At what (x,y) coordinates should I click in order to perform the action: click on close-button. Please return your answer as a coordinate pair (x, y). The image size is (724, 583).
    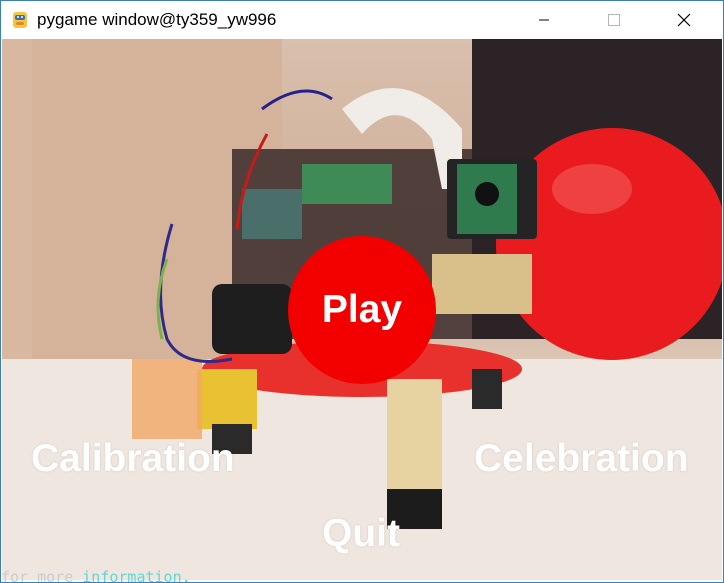
    Looking at the image, I should click on (684, 20).